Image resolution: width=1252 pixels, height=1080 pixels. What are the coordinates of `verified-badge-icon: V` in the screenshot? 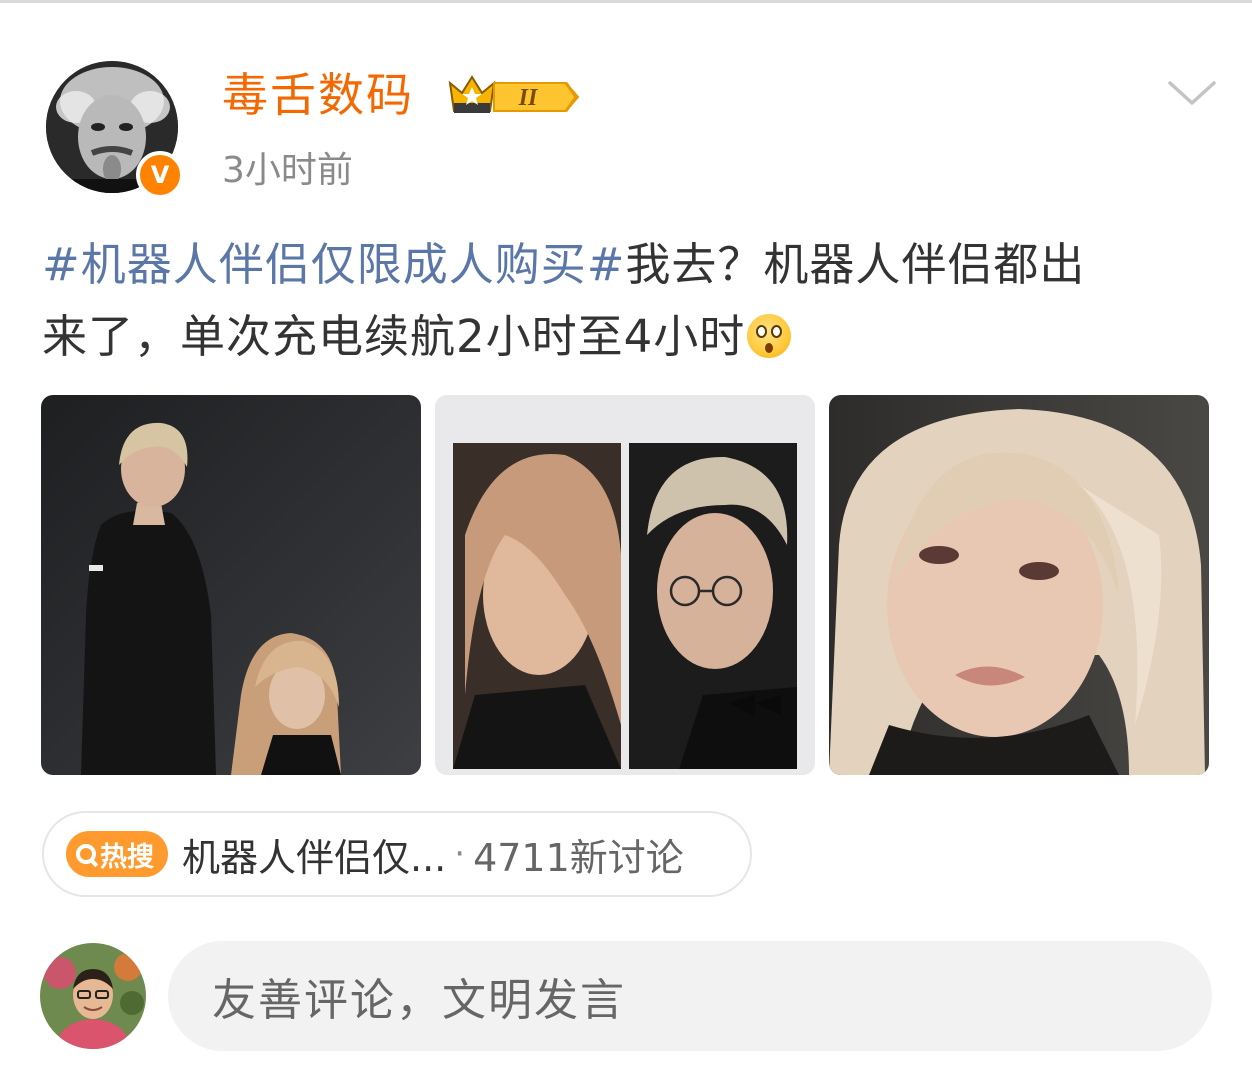 It's located at (160, 175).